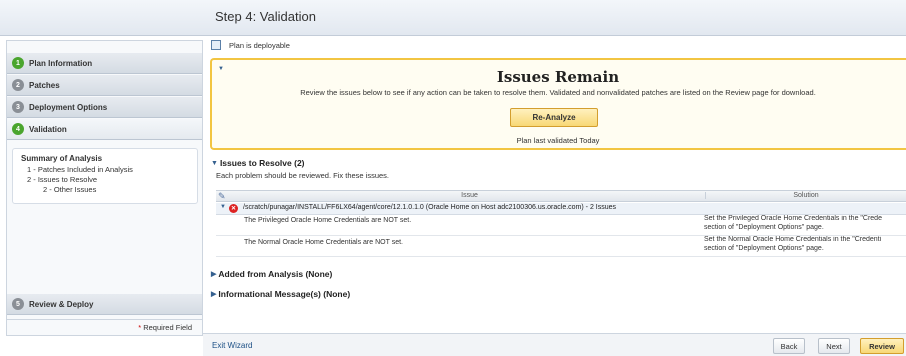  I want to click on step-number-badge: 2, so click(18, 85).